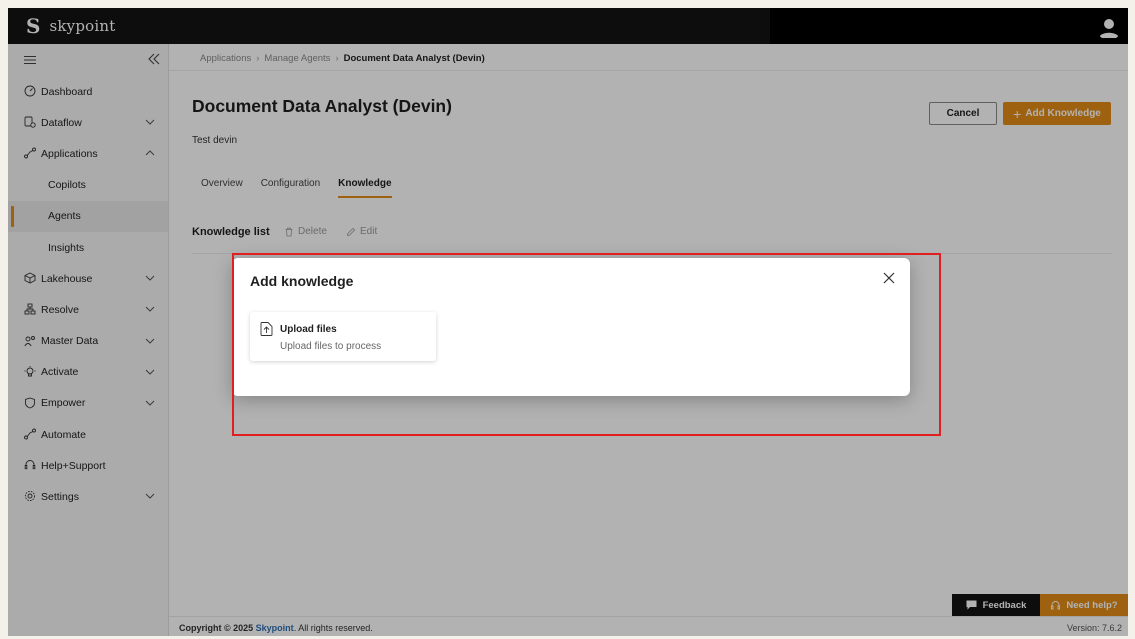 This screenshot has height=639, width=1135. What do you see at coordinates (343, 336) in the screenshot?
I see `upload-files-option: Upload files Upload files to process` at bounding box center [343, 336].